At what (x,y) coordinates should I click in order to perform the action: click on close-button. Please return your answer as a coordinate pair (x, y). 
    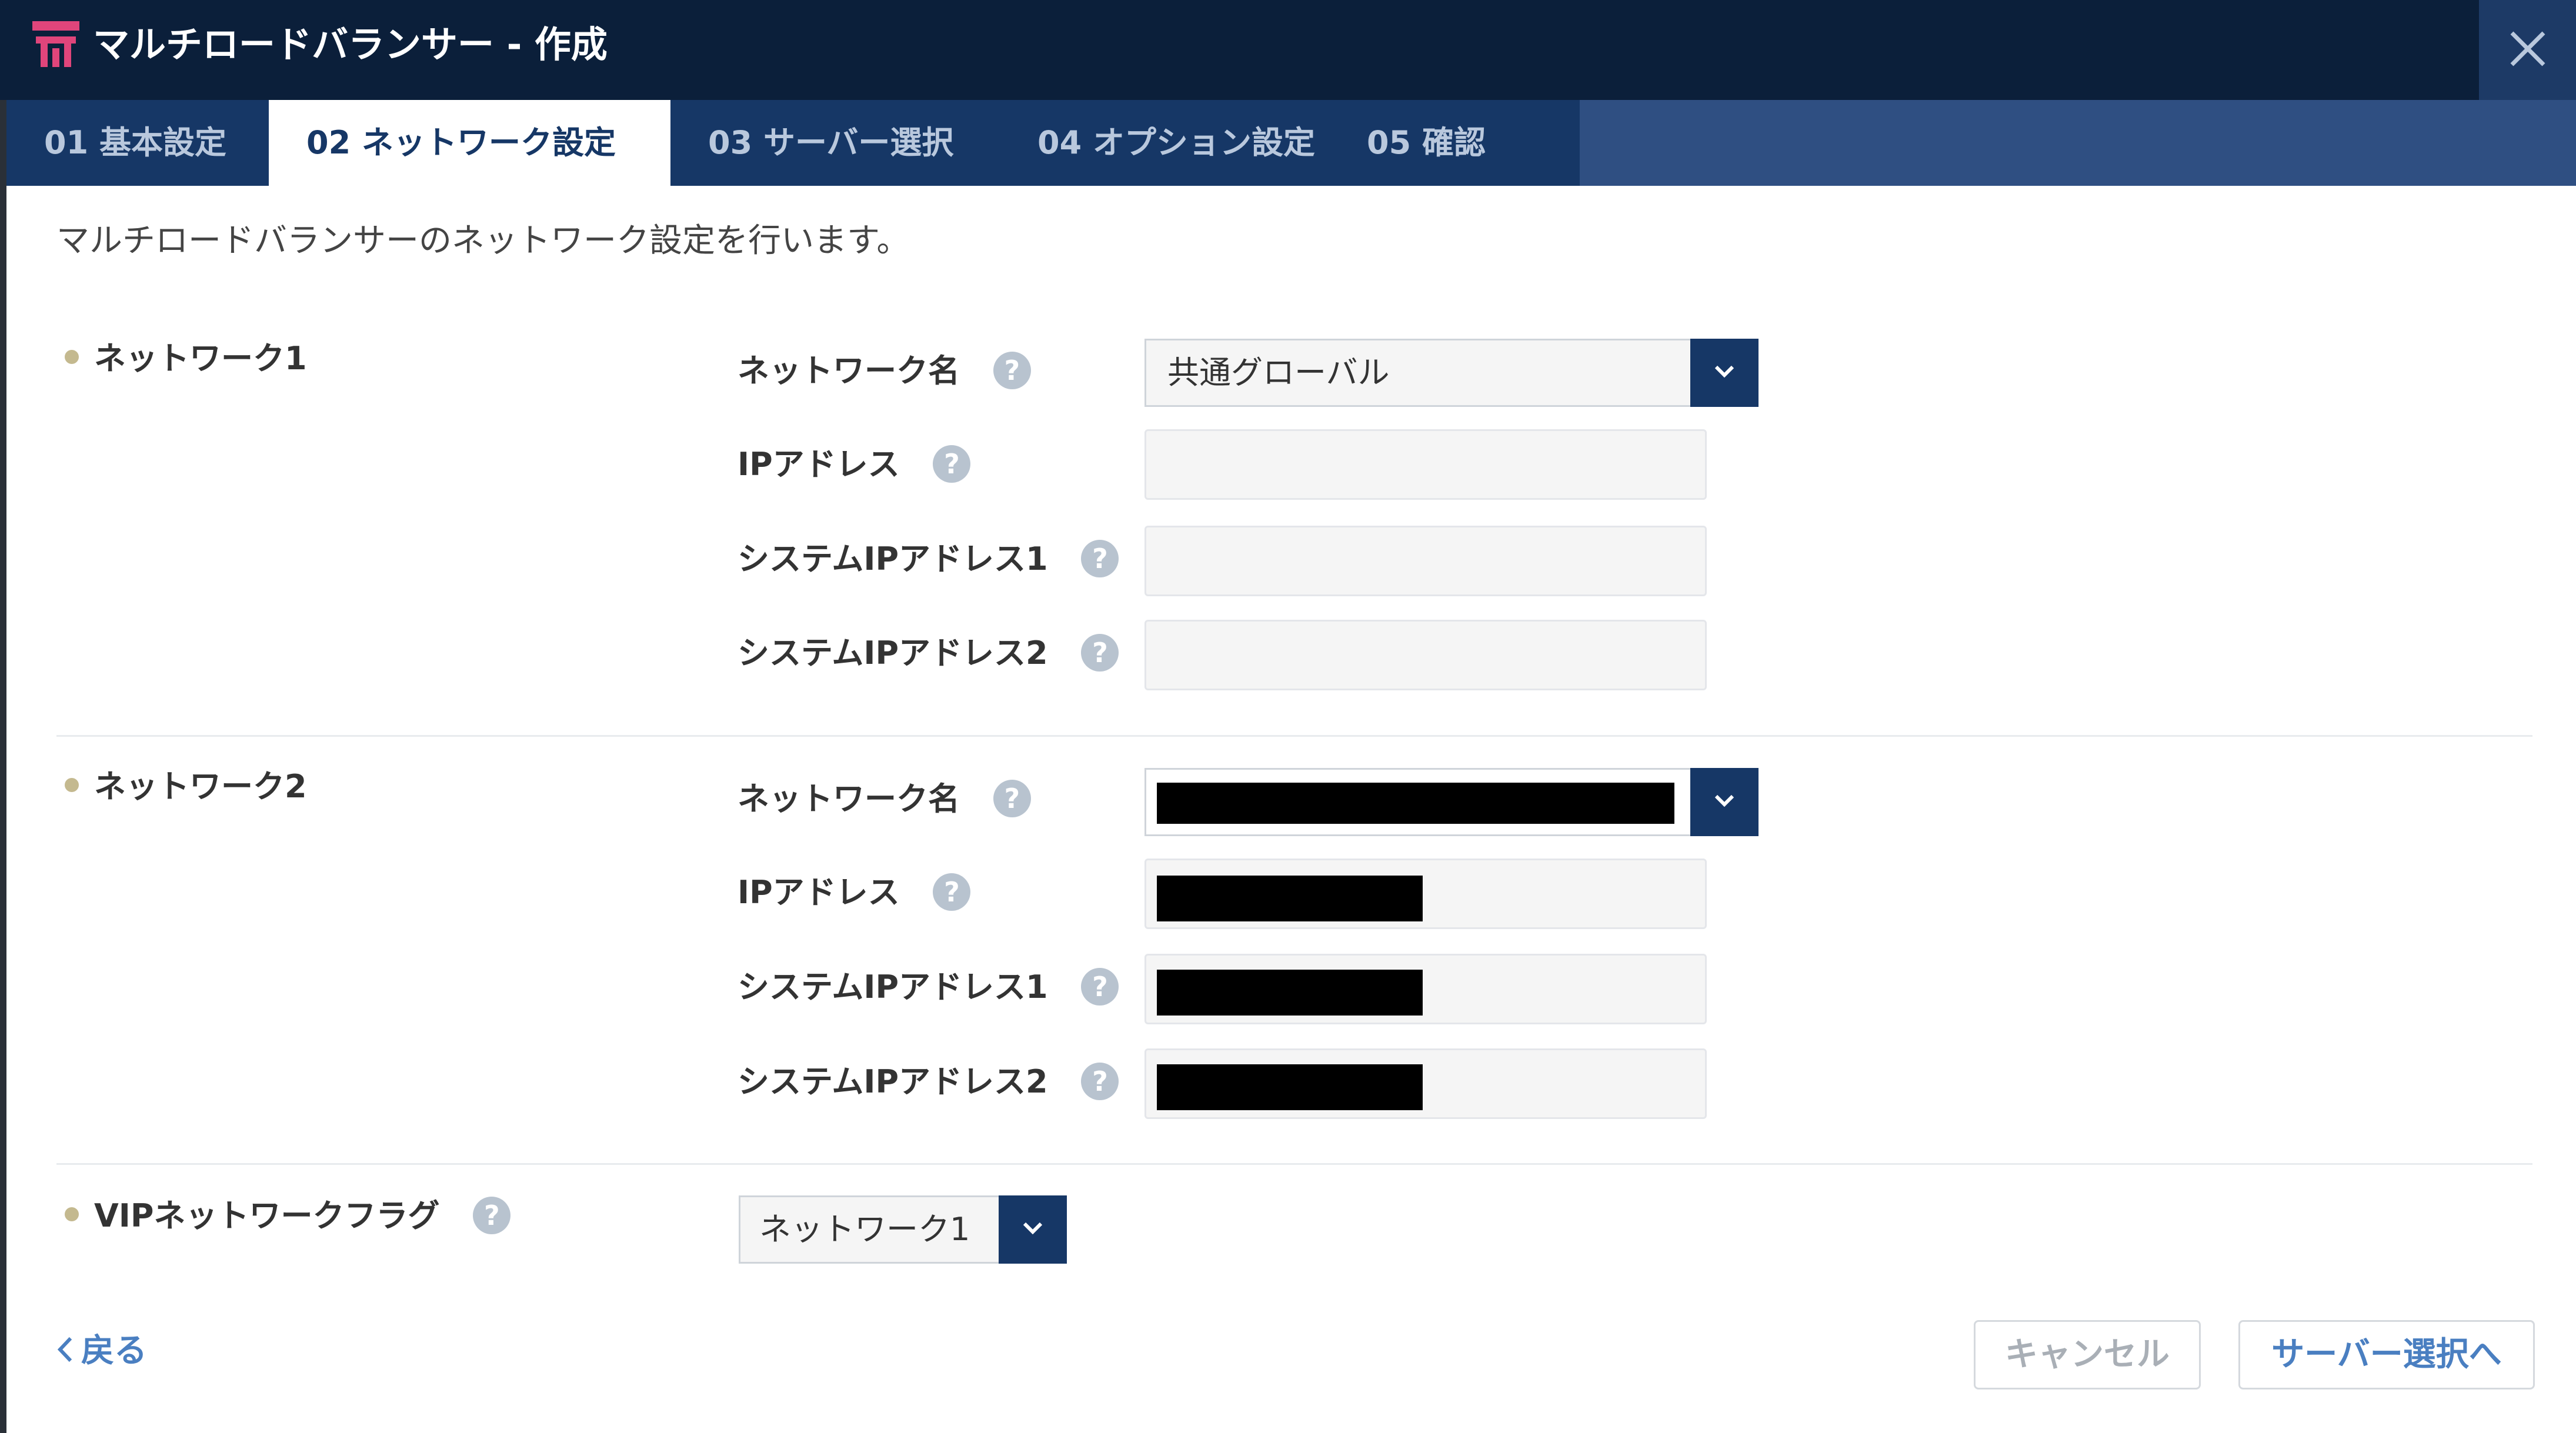
    Looking at the image, I should click on (2527, 50).